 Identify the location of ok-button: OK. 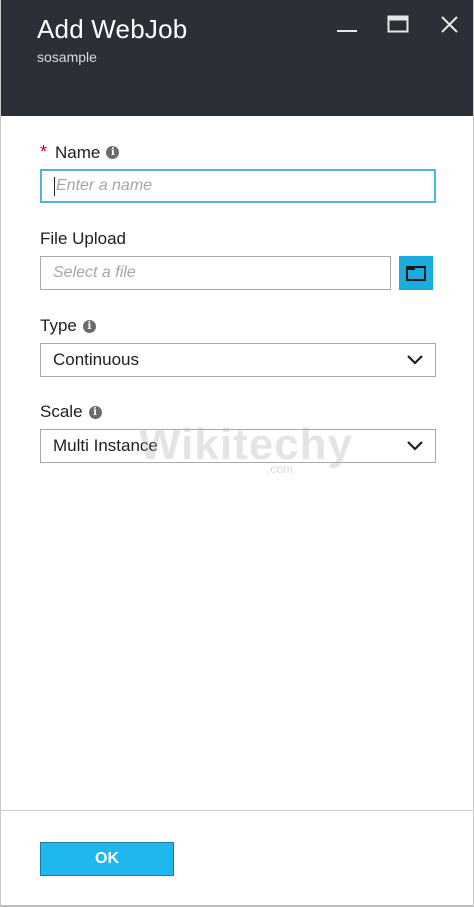
(107, 859).